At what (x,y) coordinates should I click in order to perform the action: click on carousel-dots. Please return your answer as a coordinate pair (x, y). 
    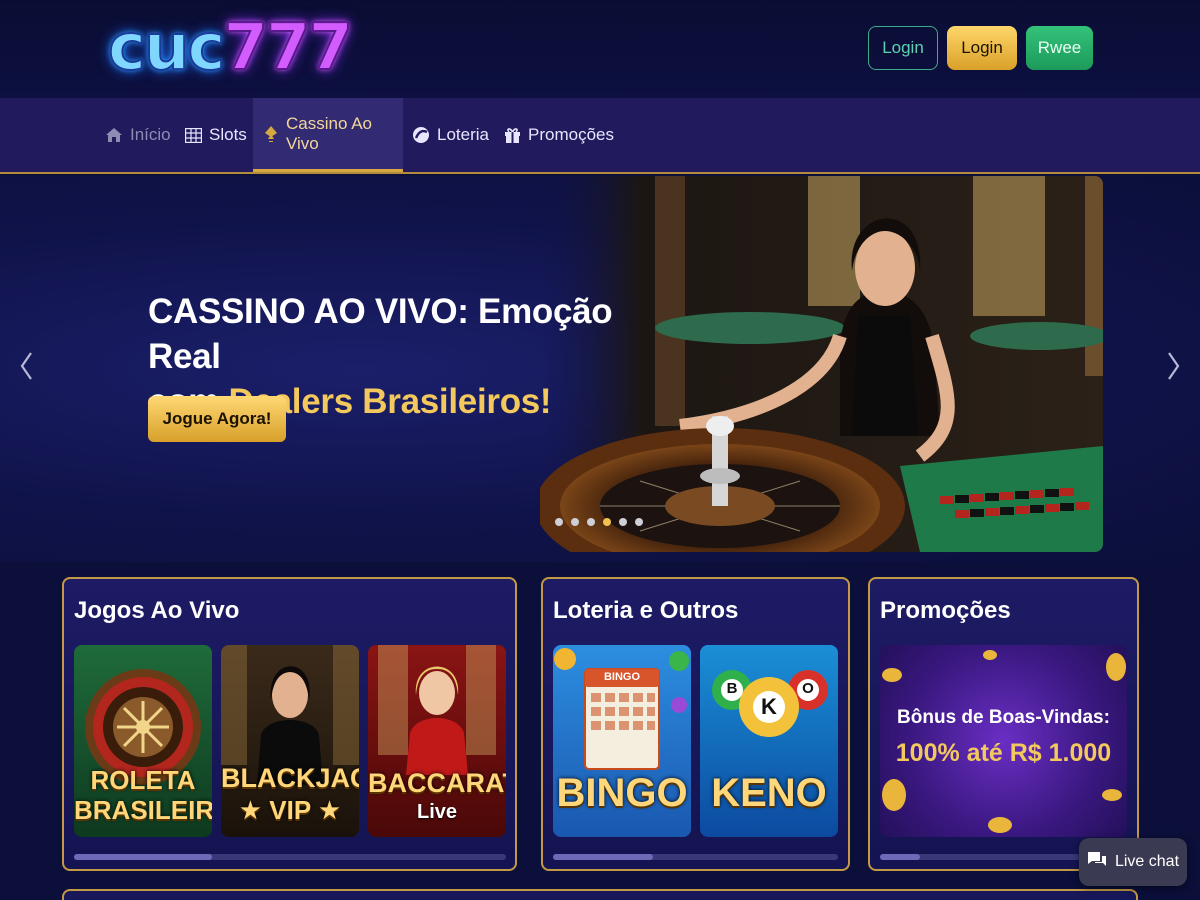
    Looking at the image, I should click on (599, 522).